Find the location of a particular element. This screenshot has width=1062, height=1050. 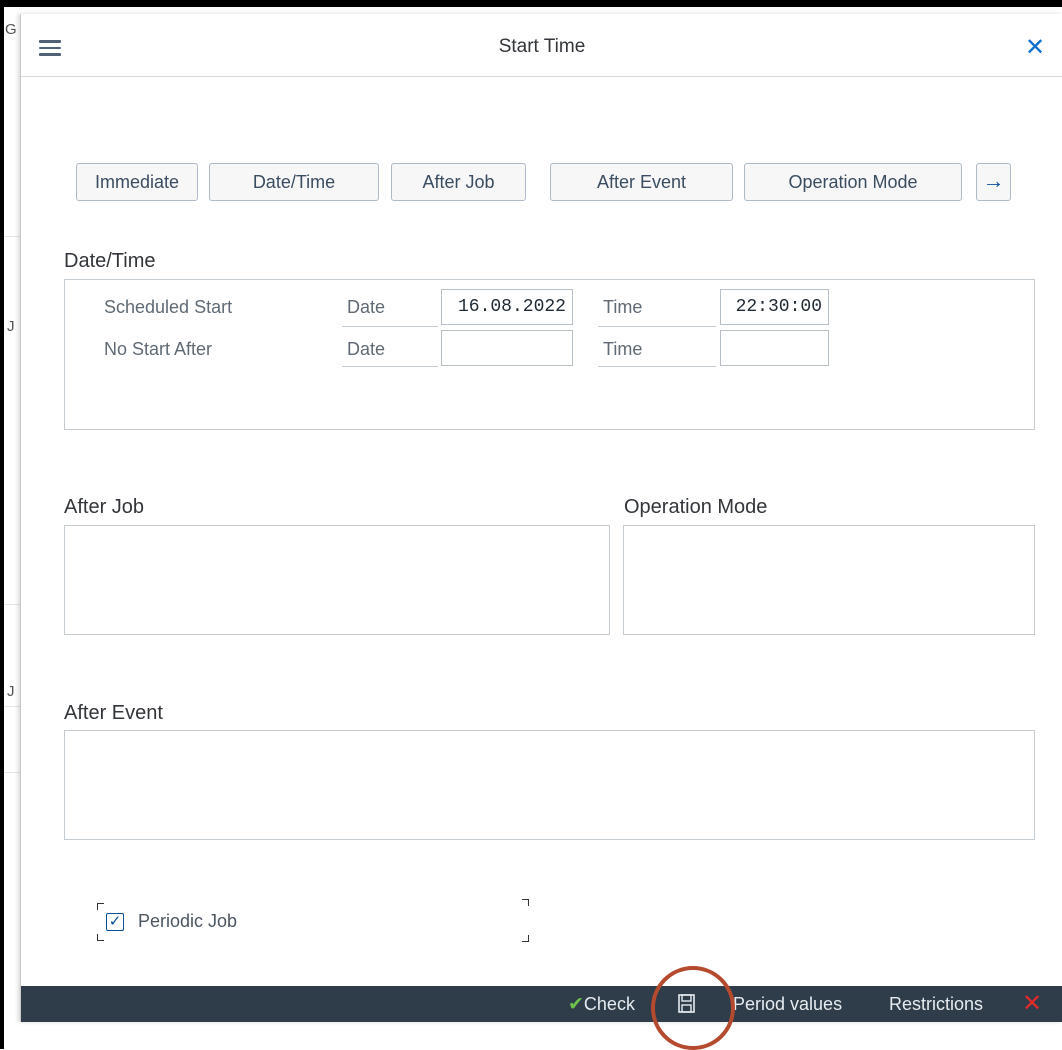

arrow-right-icon: → is located at coordinates (993, 182).